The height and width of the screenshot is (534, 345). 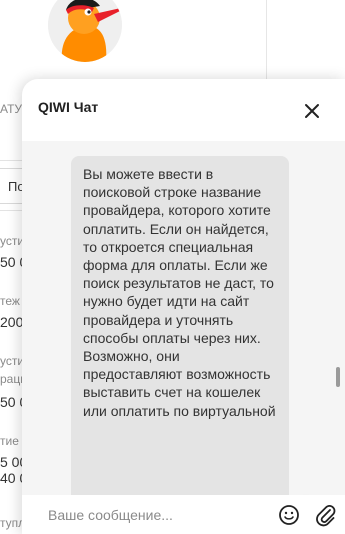 I want to click on paperclip-icon, so click(x=326, y=516).